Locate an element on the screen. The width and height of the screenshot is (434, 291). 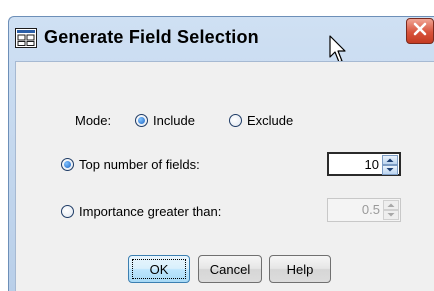
close-button is located at coordinates (420, 31).